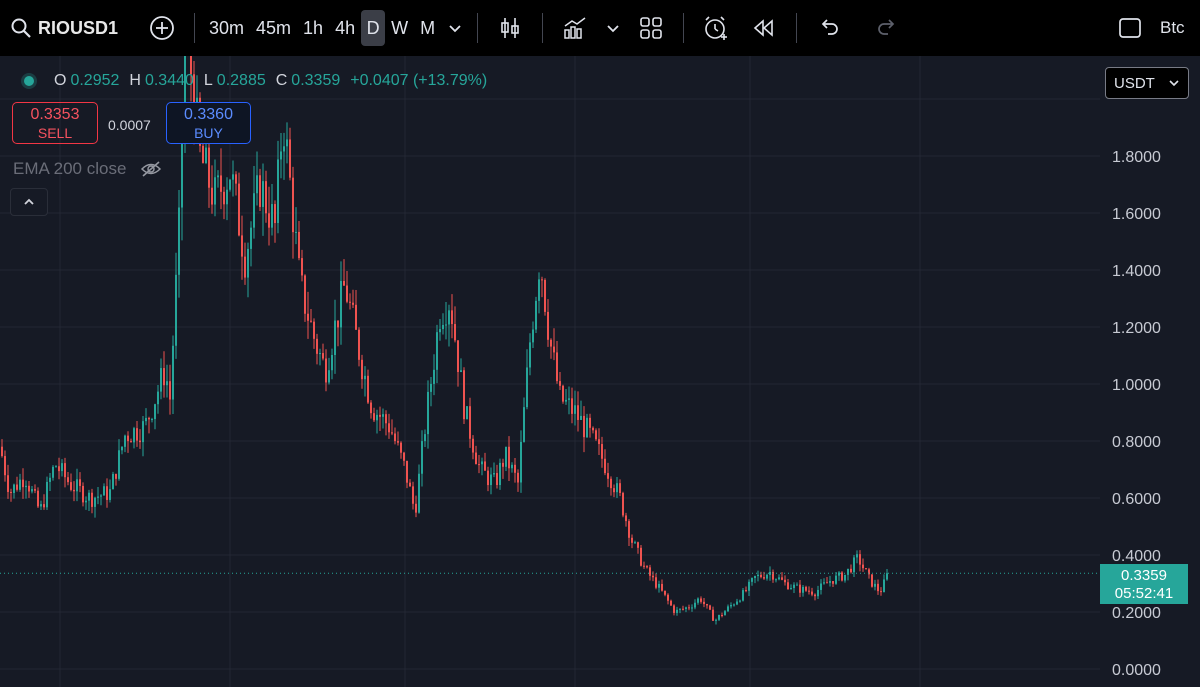  Describe the element at coordinates (887, 28) in the screenshot. I see `redo-button` at that location.